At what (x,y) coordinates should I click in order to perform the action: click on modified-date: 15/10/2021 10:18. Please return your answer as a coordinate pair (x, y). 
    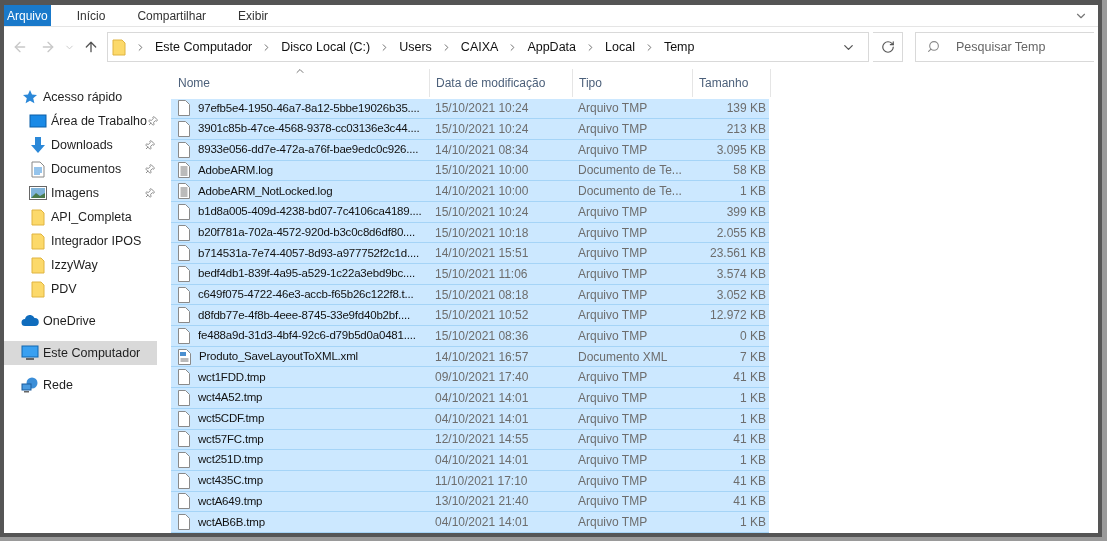
    Looking at the image, I should click on (482, 233).